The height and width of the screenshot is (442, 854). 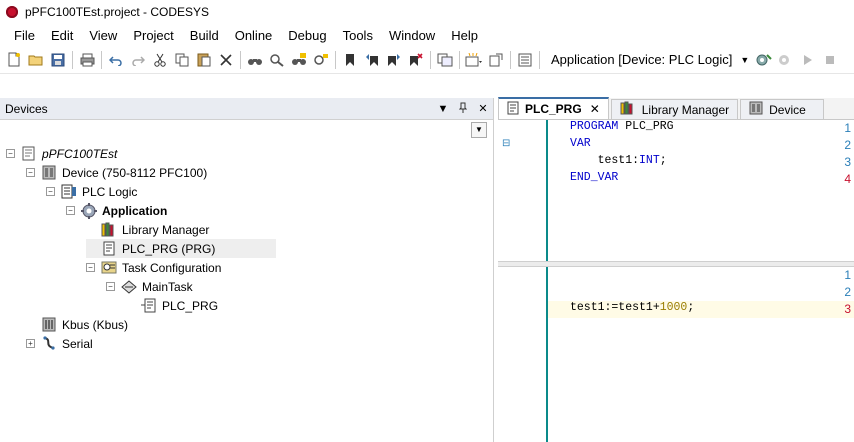 I want to click on replace-icon, so click(x=299, y=60).